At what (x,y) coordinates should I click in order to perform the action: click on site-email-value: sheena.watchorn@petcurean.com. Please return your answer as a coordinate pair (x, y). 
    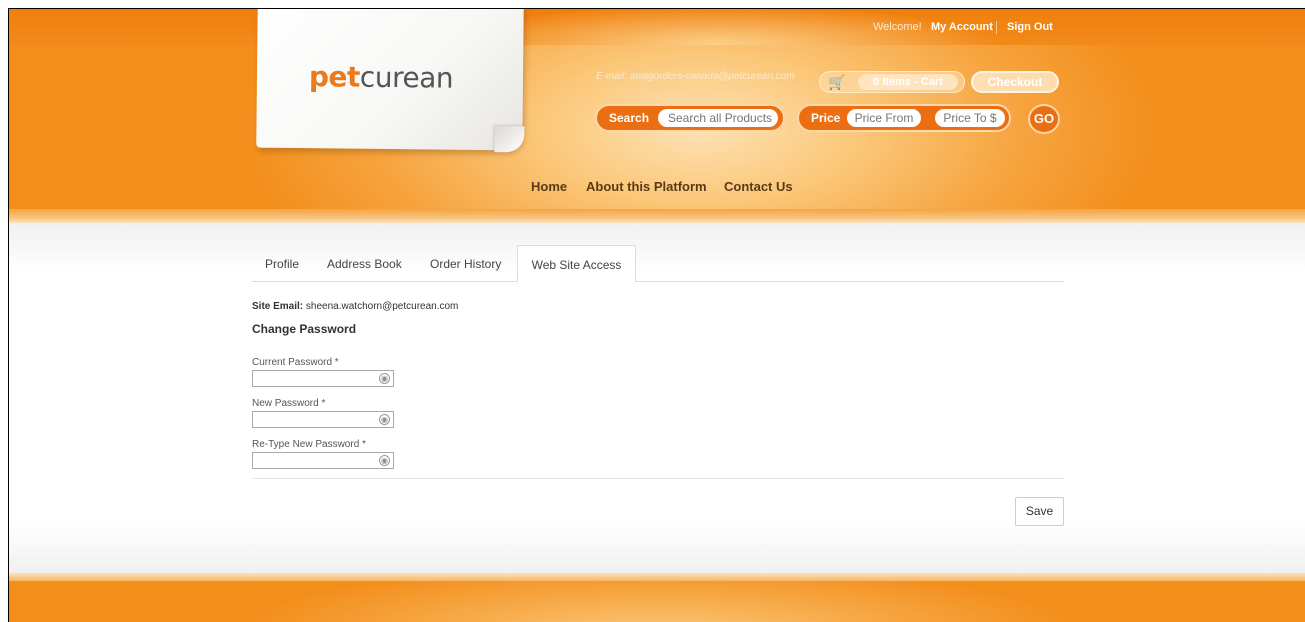
    Looking at the image, I should click on (382, 306).